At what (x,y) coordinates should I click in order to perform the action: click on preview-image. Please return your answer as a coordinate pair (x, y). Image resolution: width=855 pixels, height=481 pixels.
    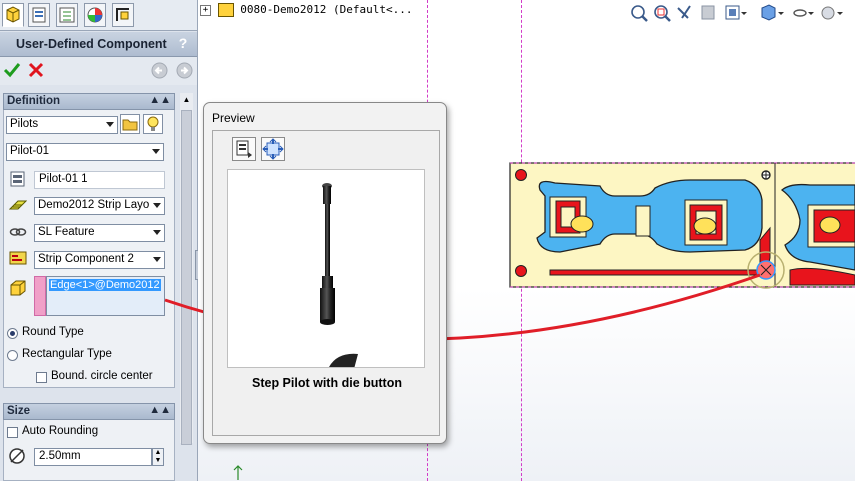
    Looking at the image, I should click on (326, 268).